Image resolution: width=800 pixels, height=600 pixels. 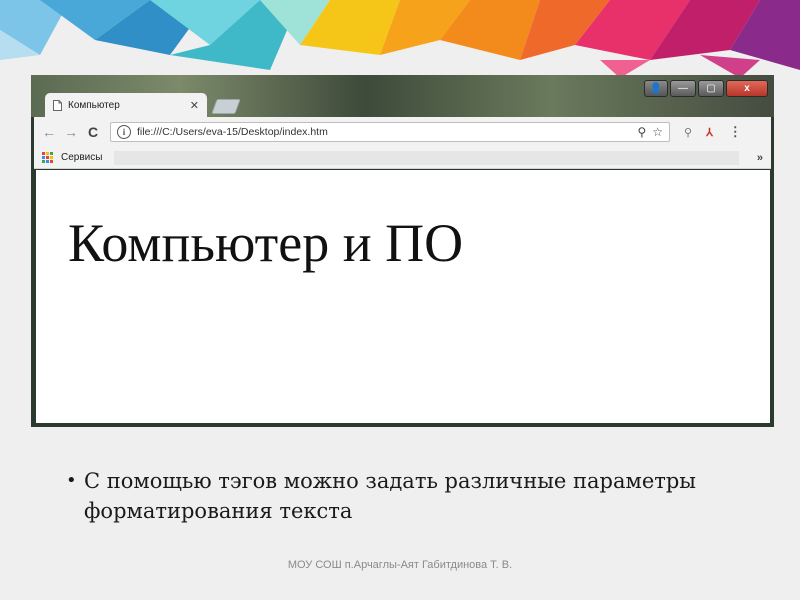 What do you see at coordinates (711, 88) in the screenshot?
I see `maximize-button: ▢` at bounding box center [711, 88].